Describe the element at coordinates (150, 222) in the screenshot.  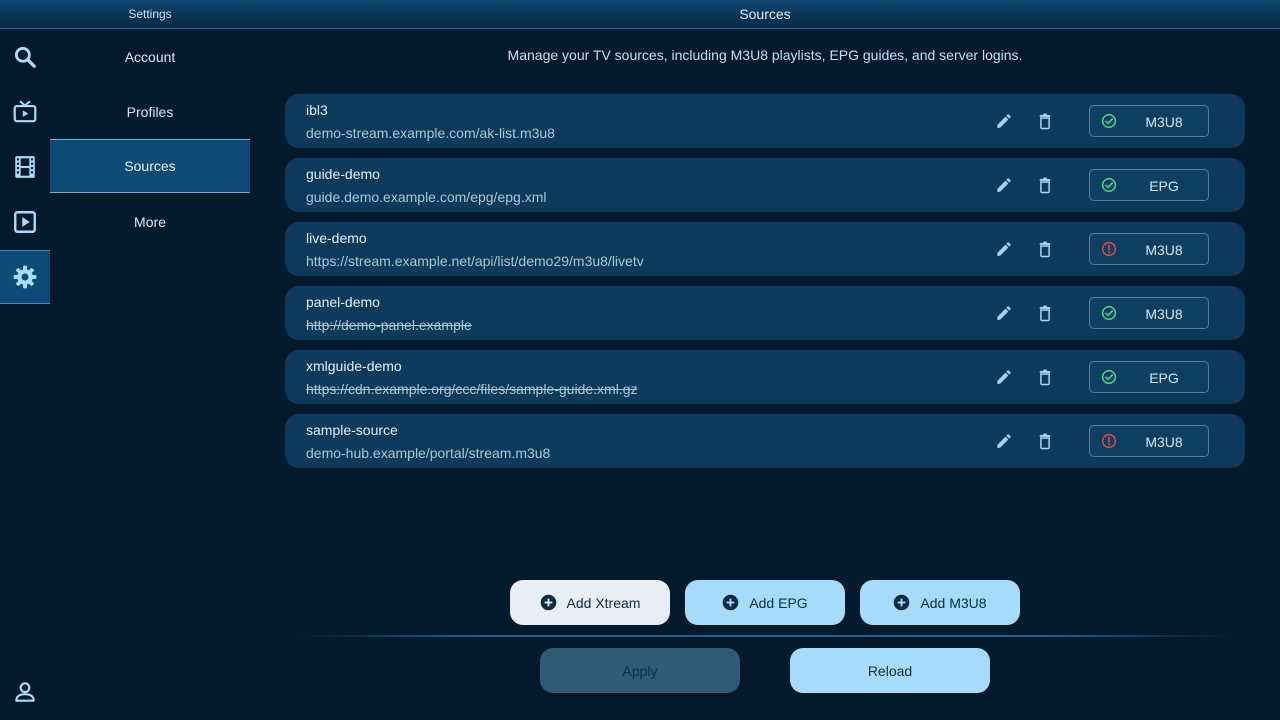
I see `menu-item-more: More` at that location.